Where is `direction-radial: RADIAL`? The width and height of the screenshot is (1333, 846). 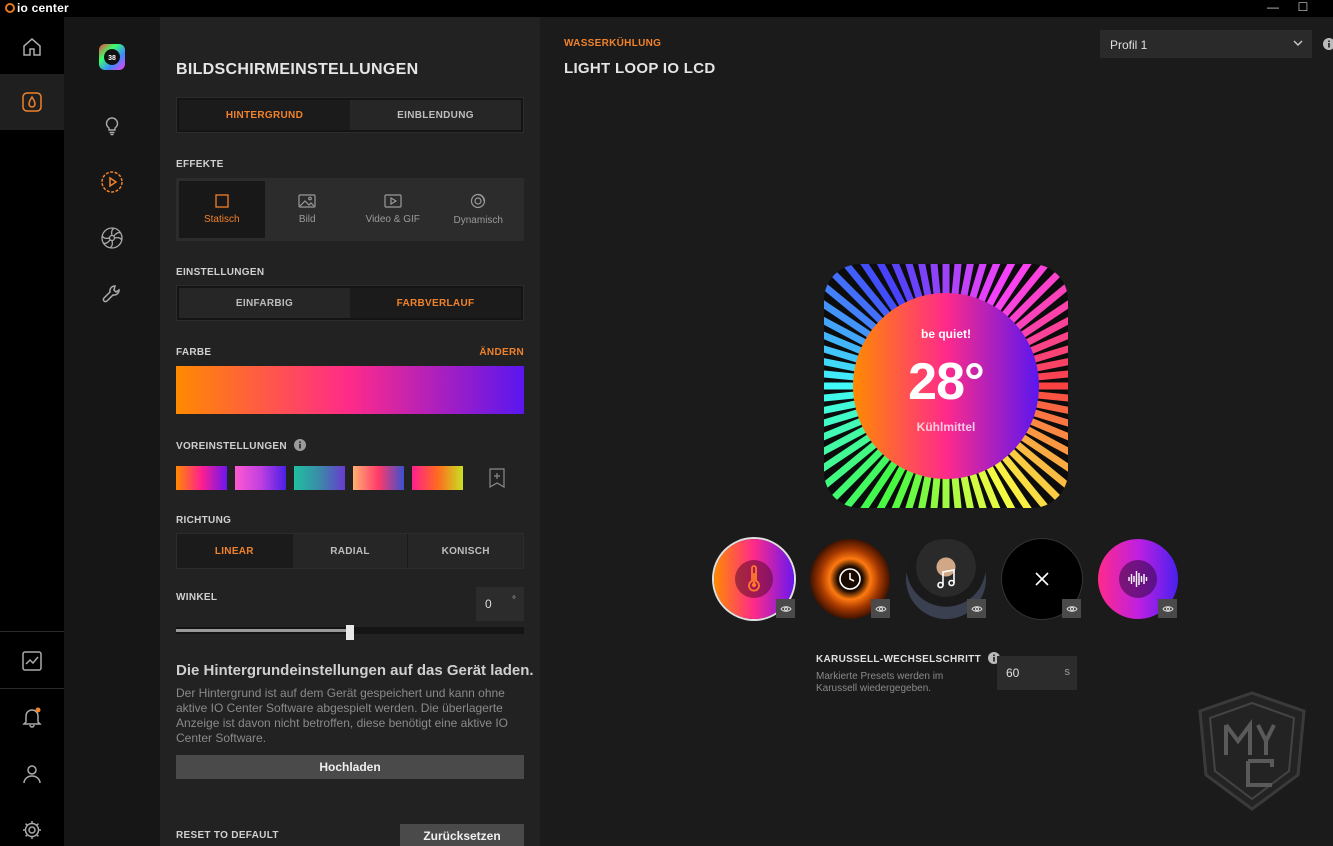 direction-radial: RADIAL is located at coordinates (349, 551).